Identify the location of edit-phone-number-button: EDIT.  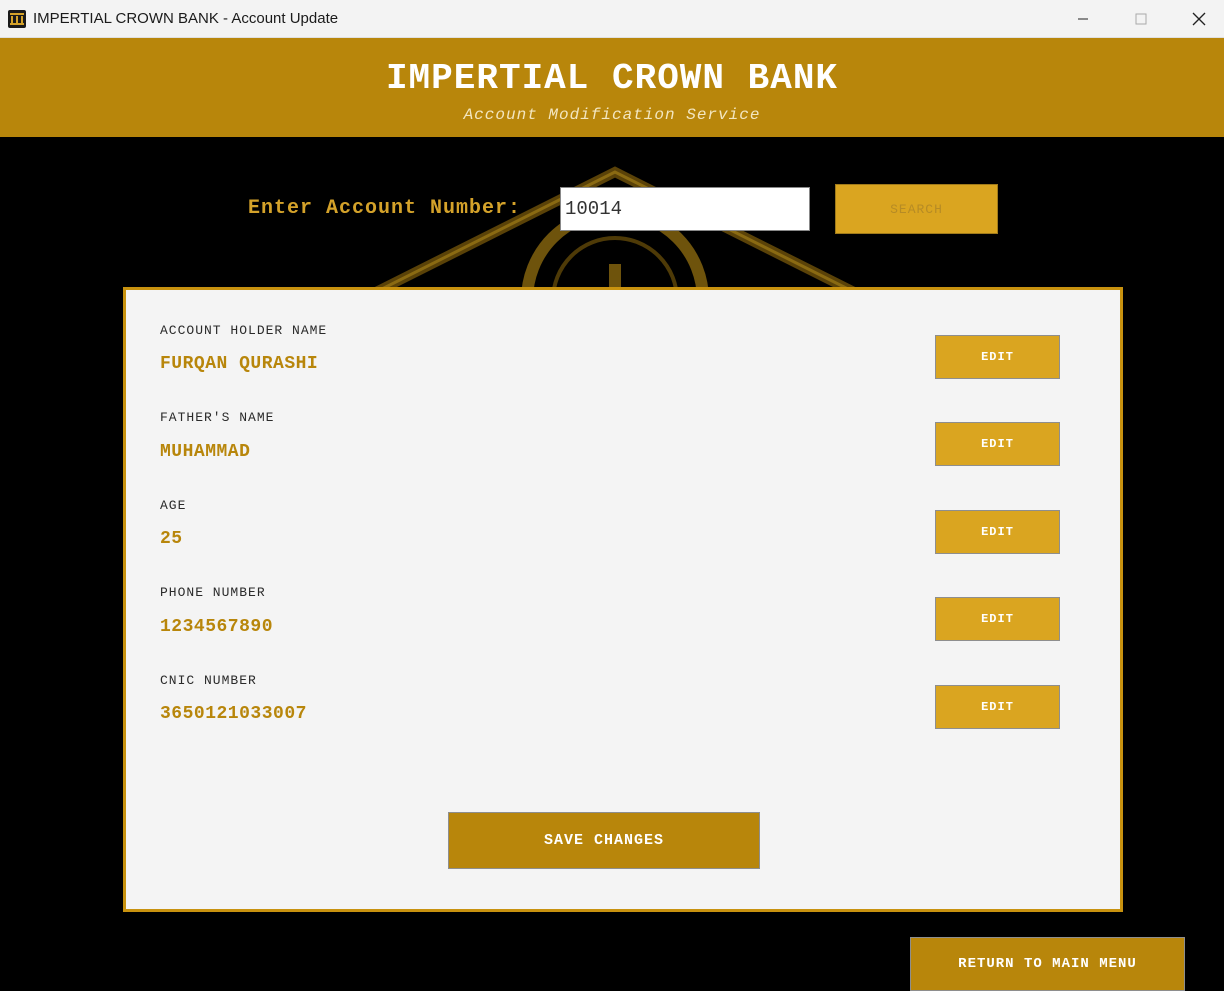
(997, 619).